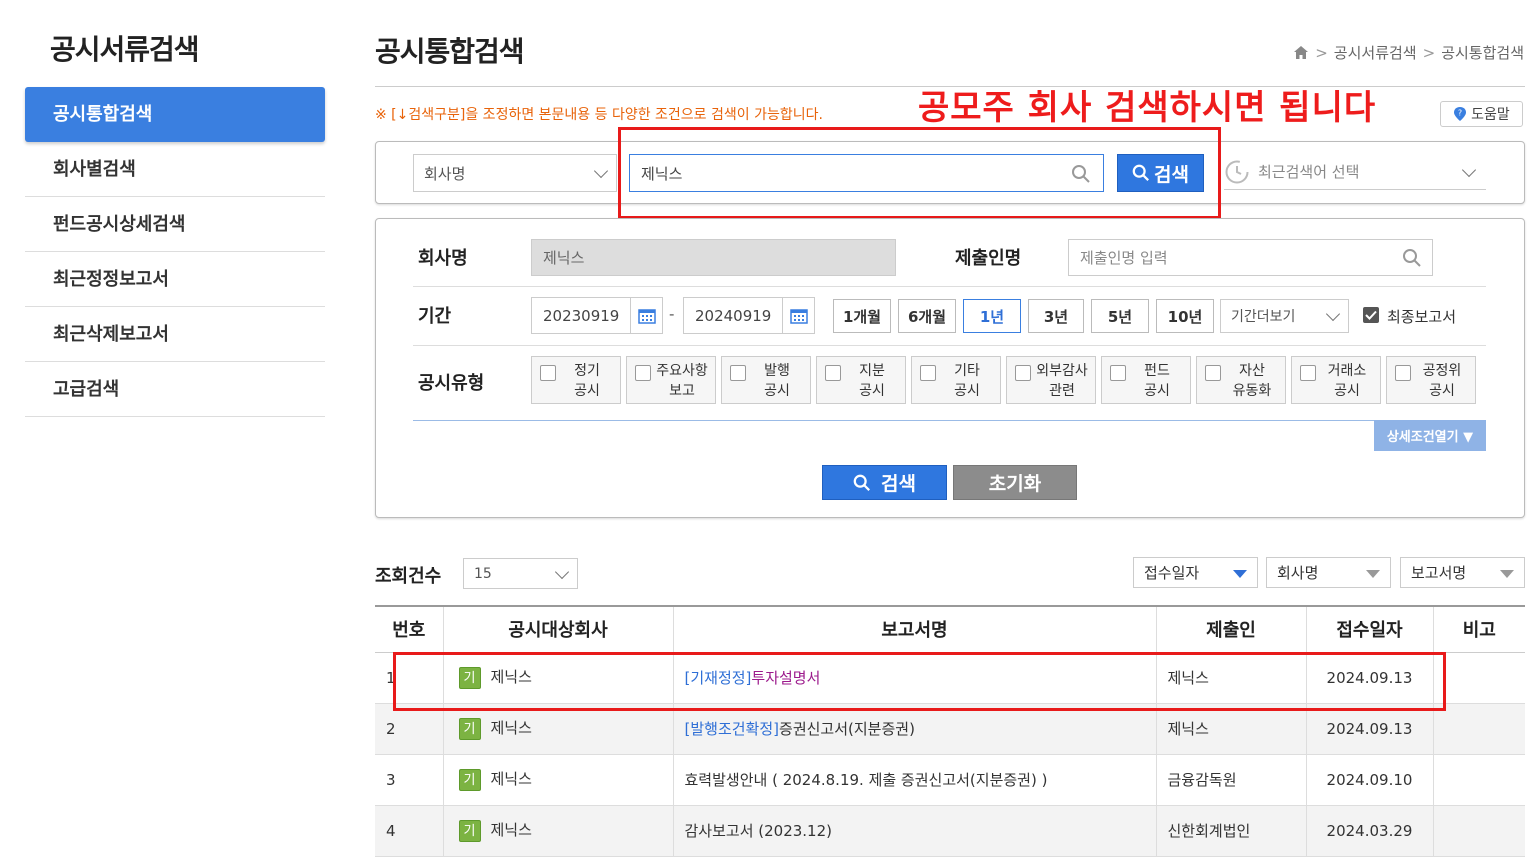 The height and width of the screenshot is (868, 1539). I want to click on sidebar-item-recent-corrections: 최근정정보고서, so click(175, 279).